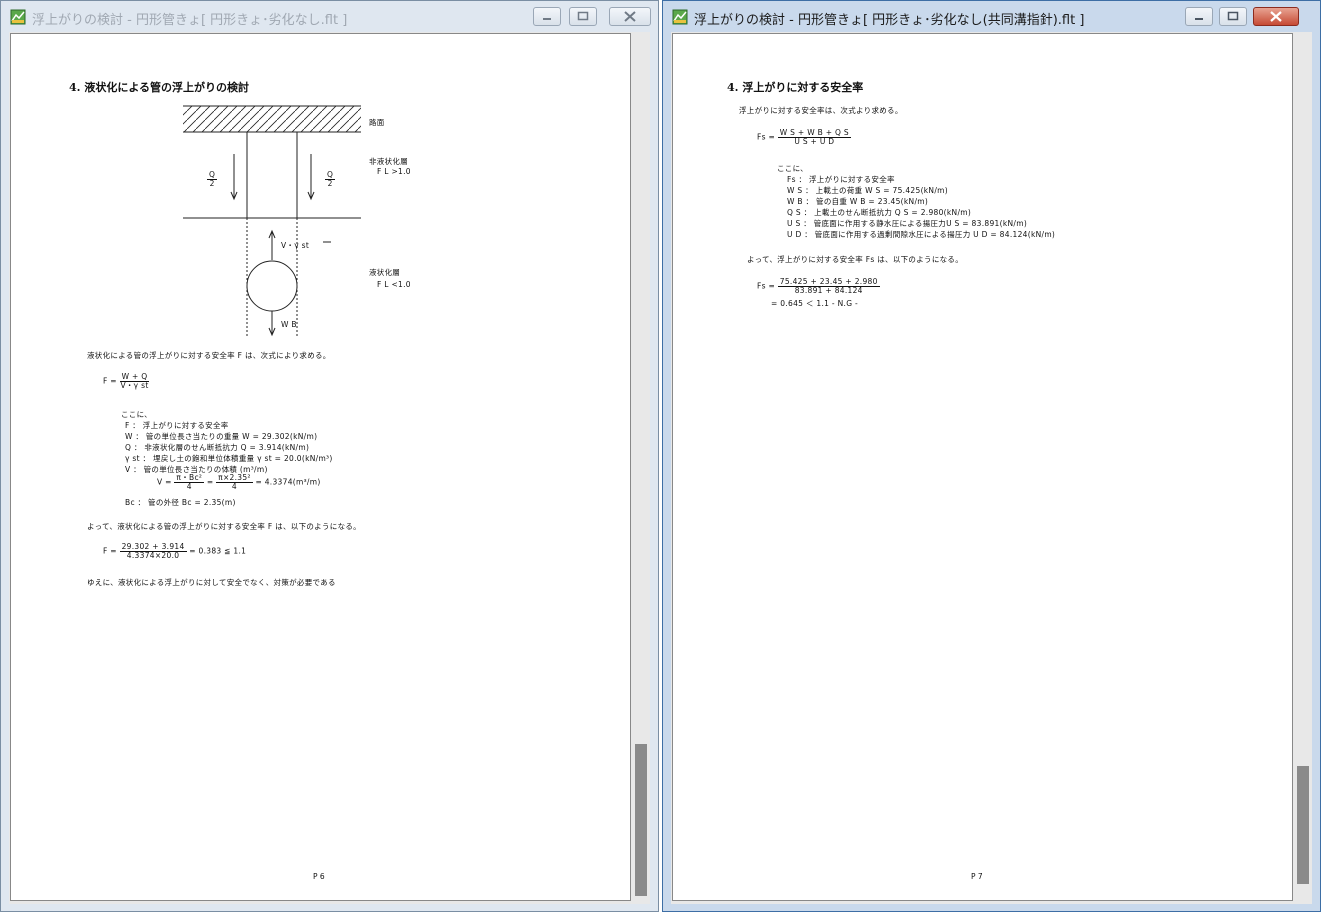 The width and height of the screenshot is (1321, 918). Describe the element at coordinates (217, 447) in the screenshot. I see `definition-item: Q ： 非液状化層のせん断抵抗力 Q = 3.914(kN/m)` at that location.